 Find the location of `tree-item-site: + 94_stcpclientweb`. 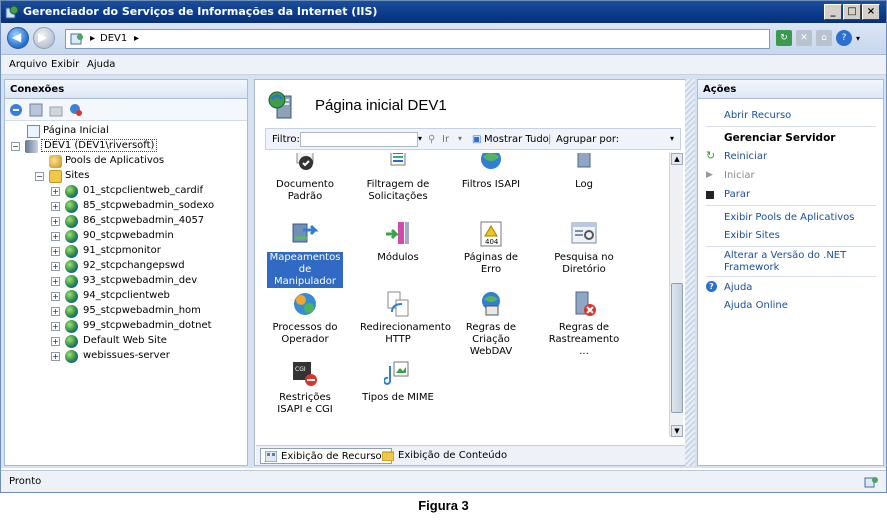

tree-item-site: + 94_stcpclientweb is located at coordinates (126, 296).